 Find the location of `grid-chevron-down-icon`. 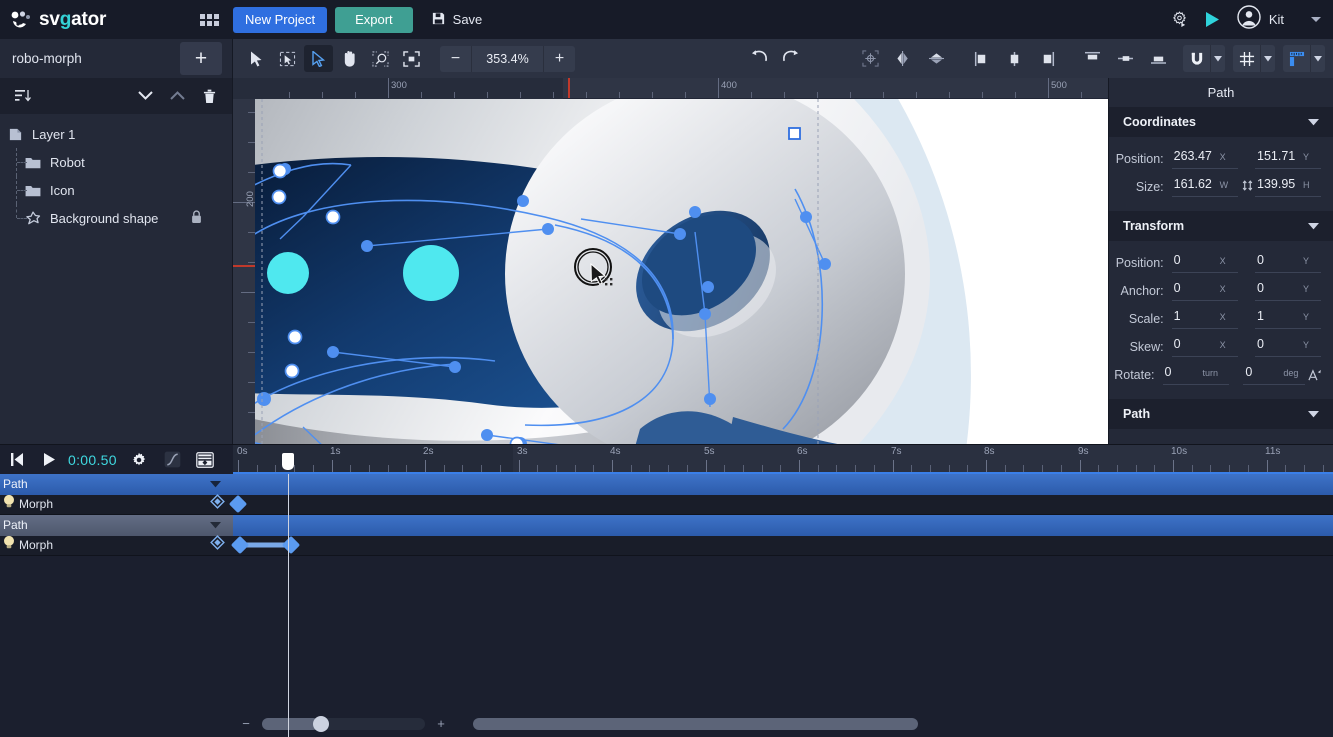

grid-chevron-down-icon is located at coordinates (1267, 58).